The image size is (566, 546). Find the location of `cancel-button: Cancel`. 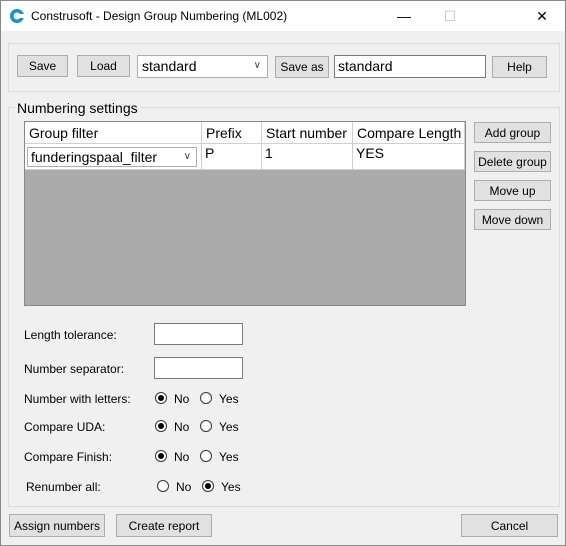

cancel-button: Cancel is located at coordinates (509, 525).